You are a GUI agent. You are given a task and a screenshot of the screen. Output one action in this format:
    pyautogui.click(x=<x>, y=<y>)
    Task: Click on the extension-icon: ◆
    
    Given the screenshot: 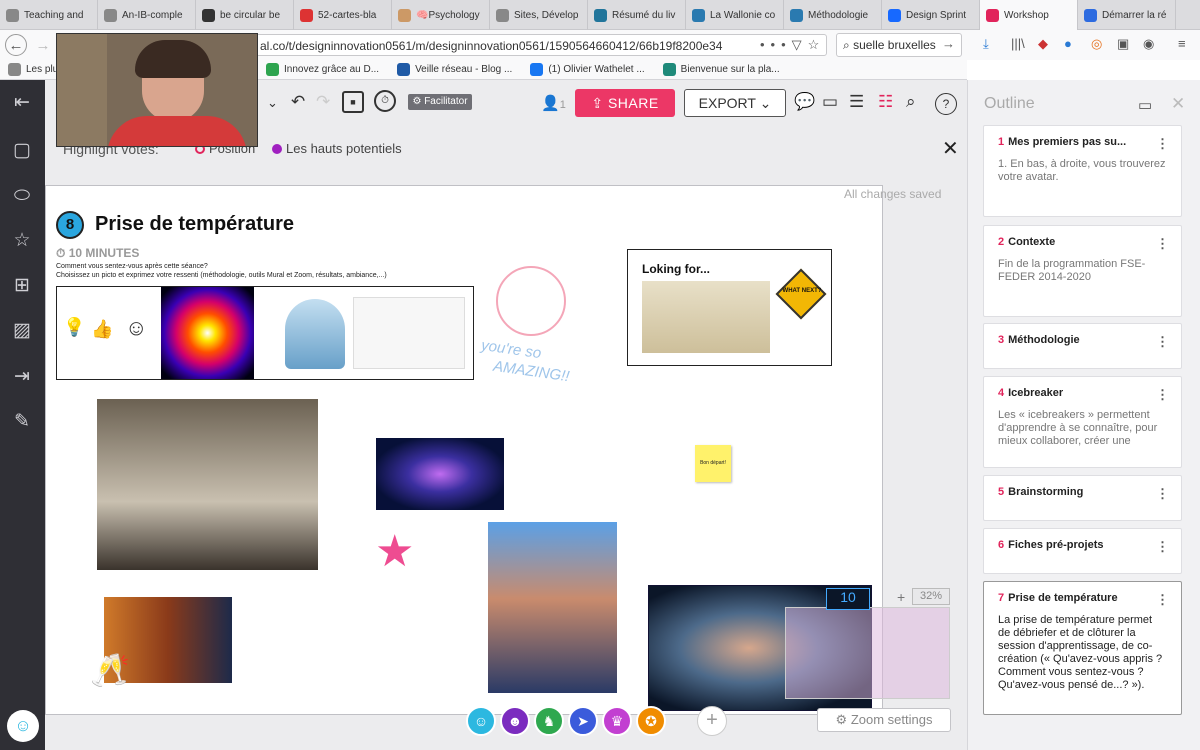 What is the action you would take?
    pyautogui.click(x=1043, y=44)
    